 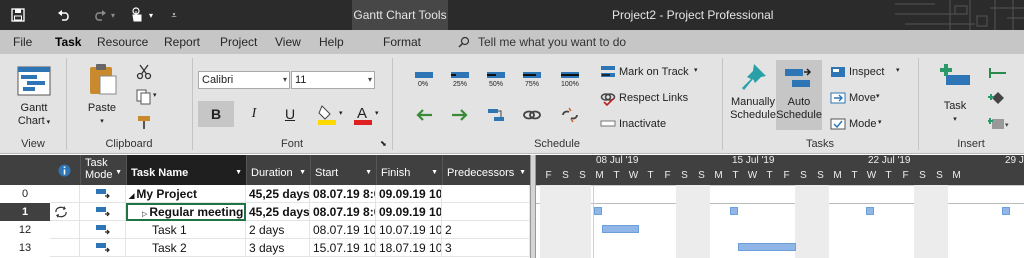 What do you see at coordinates (898, 70) in the screenshot?
I see `inspect-dropdown-icon: ▾` at bounding box center [898, 70].